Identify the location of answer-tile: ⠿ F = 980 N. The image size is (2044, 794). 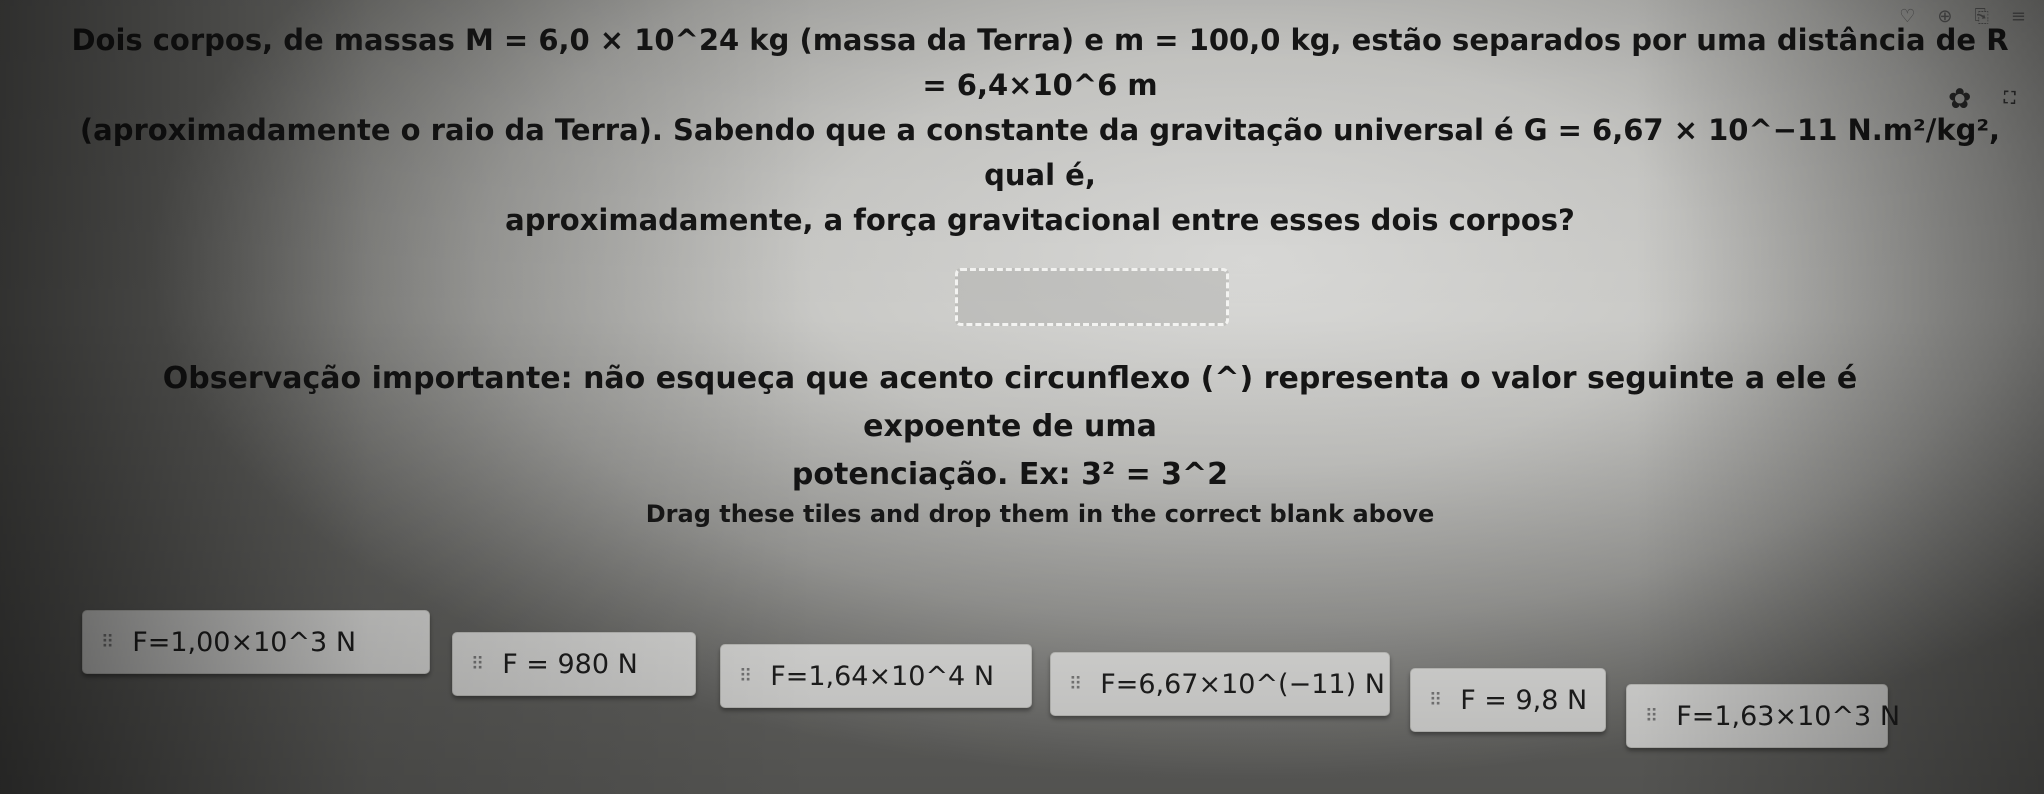
(574, 664).